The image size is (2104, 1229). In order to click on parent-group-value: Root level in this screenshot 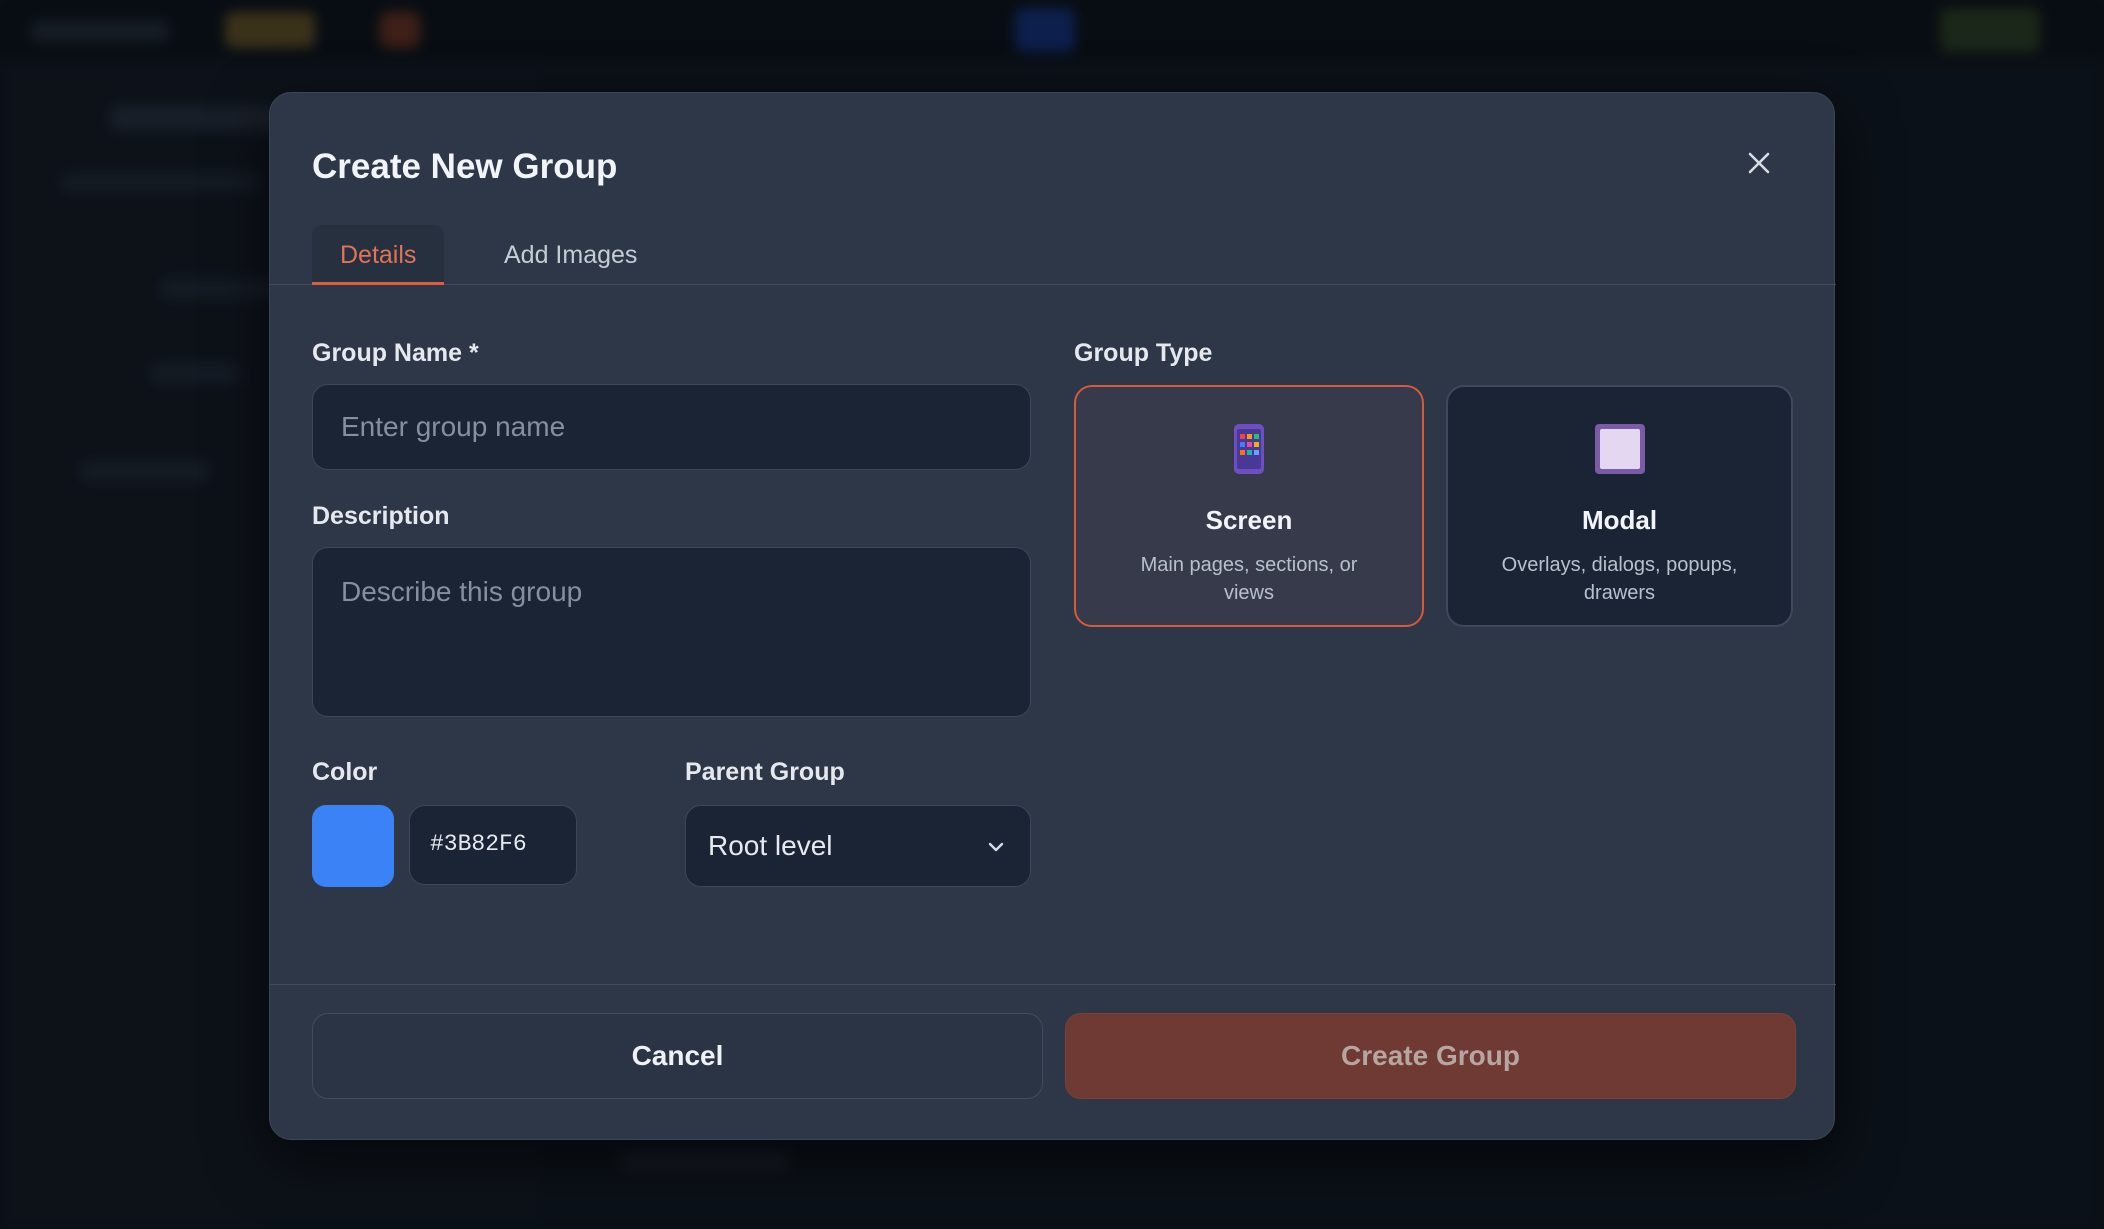, I will do `click(770, 845)`.